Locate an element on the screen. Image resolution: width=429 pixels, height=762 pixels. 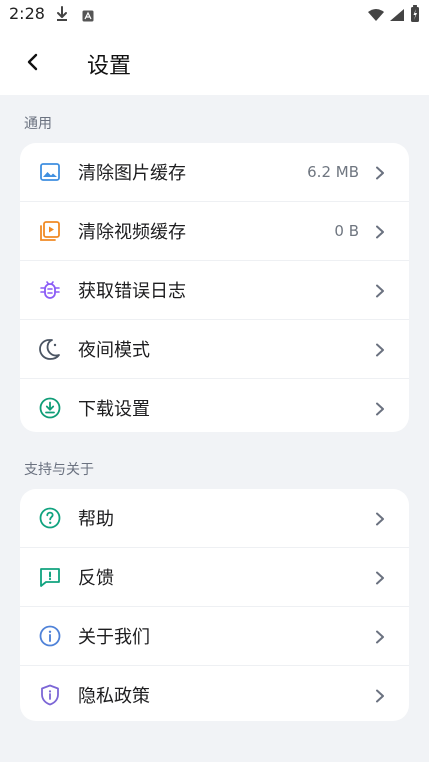
row-label: 下载设置 is located at coordinates (114, 409).